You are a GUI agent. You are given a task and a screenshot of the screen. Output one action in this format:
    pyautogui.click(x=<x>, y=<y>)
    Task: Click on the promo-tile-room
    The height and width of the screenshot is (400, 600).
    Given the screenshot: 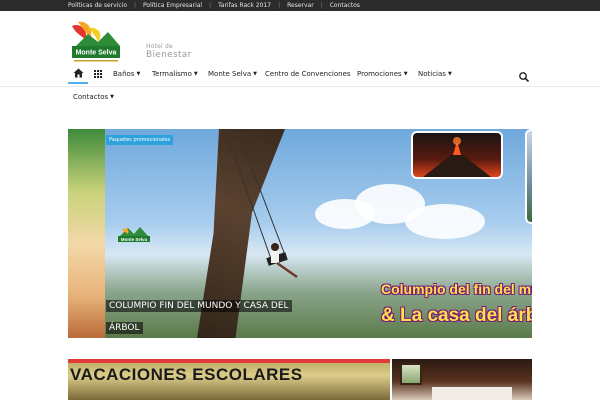 What is the action you would take?
    pyautogui.click(x=462, y=379)
    